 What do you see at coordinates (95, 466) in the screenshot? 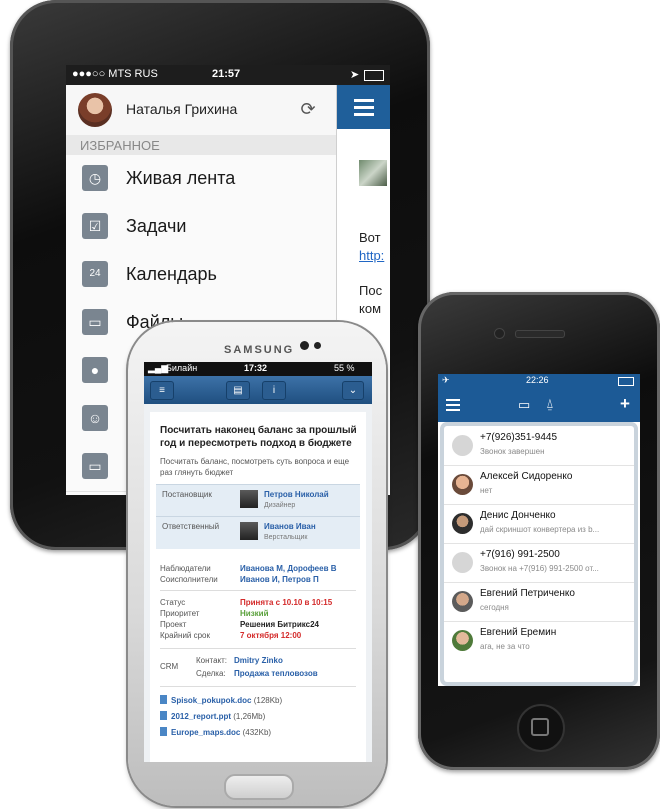
I see `folder-icon: ▭` at bounding box center [95, 466].